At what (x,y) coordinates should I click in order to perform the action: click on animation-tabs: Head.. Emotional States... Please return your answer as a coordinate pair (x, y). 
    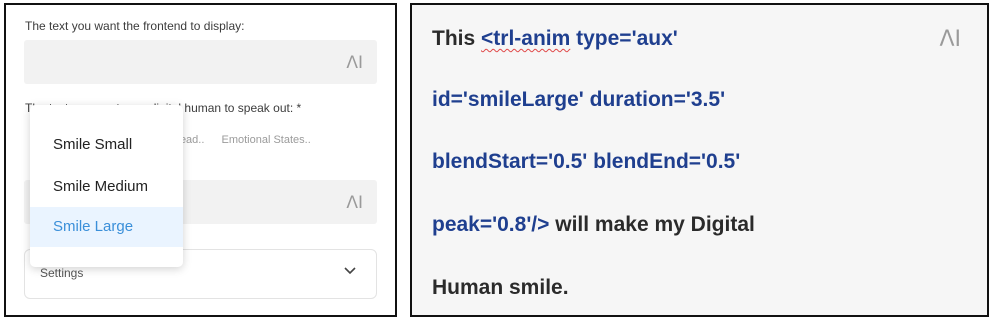
    Looking at the image, I should click on (248, 140).